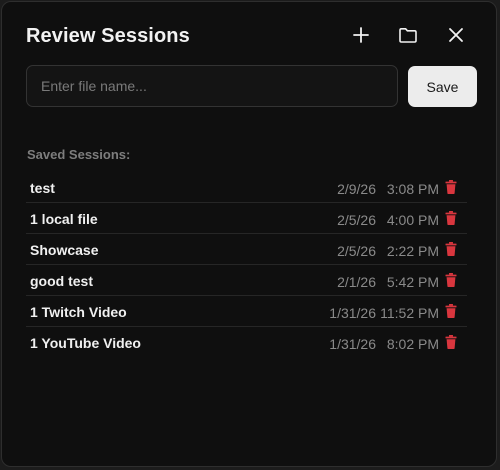 This screenshot has width=500, height=470. What do you see at coordinates (246, 342) in the screenshot?
I see `session-row: 1 YouTube Video 1/31/26 8:02 PM` at bounding box center [246, 342].